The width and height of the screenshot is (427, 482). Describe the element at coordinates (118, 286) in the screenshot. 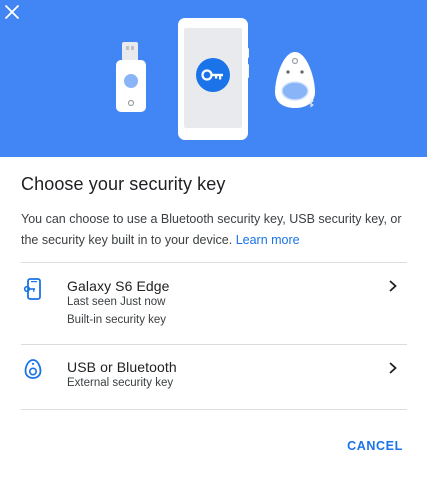

I see `option-title: Galaxy S6 Edge` at that location.